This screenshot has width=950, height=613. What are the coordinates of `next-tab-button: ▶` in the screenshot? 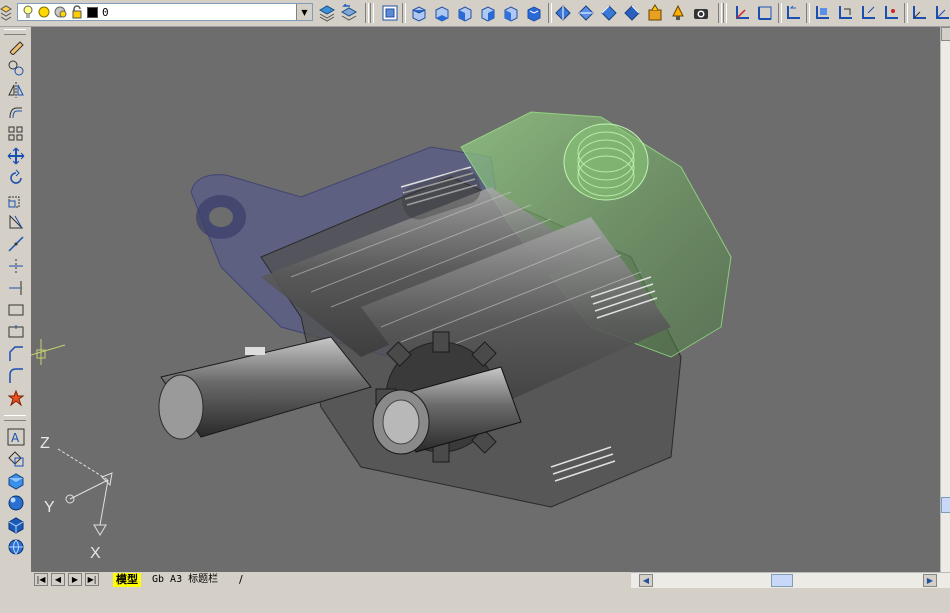 It's located at (75, 579).